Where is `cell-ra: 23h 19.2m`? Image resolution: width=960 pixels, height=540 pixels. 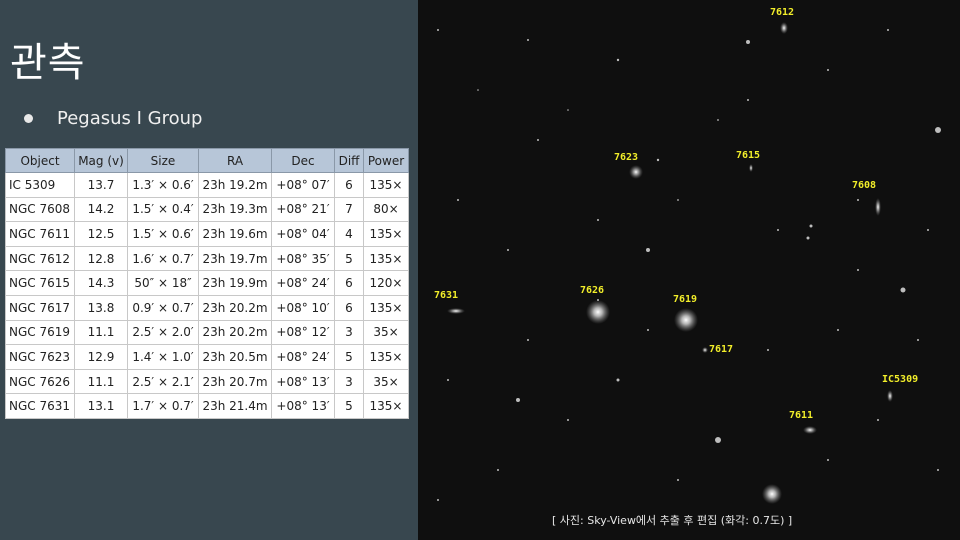
cell-ra: 23h 19.2m is located at coordinates (235, 185).